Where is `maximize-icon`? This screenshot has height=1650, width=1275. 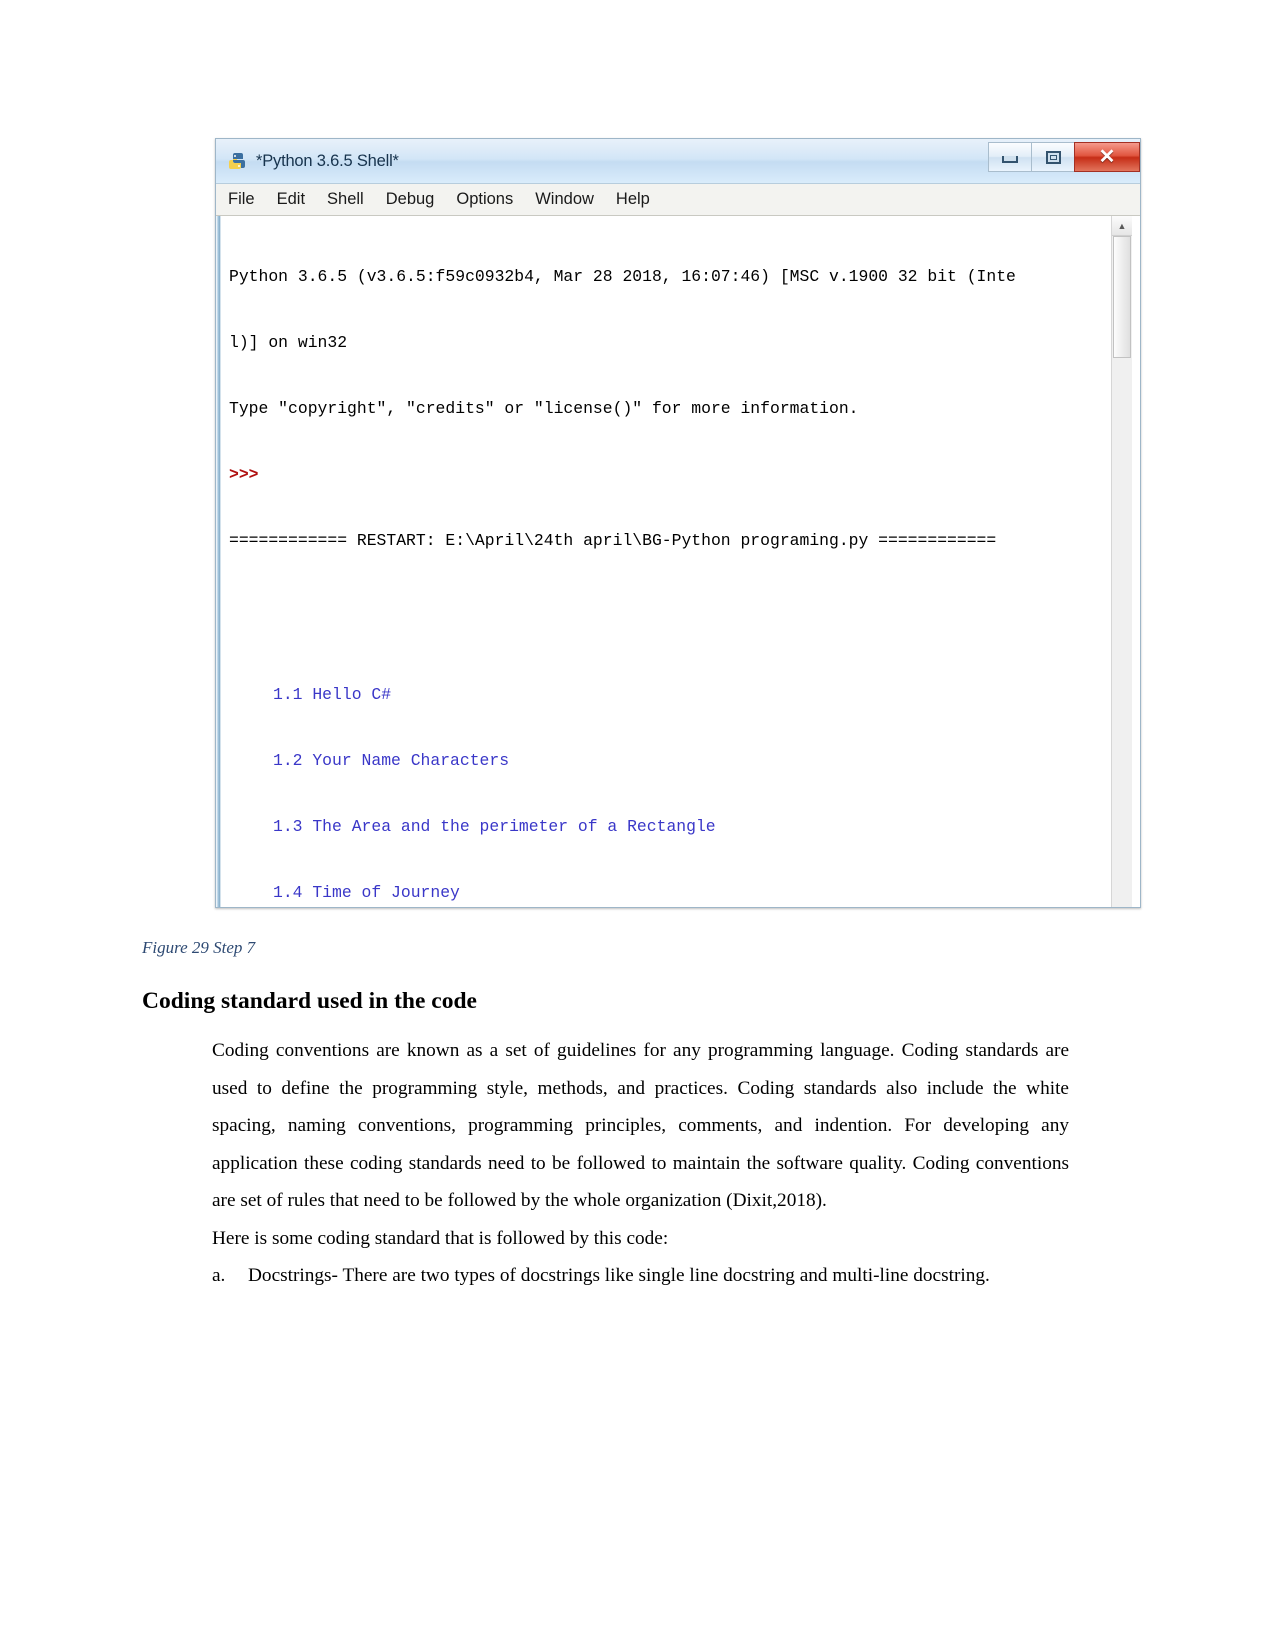 maximize-icon is located at coordinates (1053, 157).